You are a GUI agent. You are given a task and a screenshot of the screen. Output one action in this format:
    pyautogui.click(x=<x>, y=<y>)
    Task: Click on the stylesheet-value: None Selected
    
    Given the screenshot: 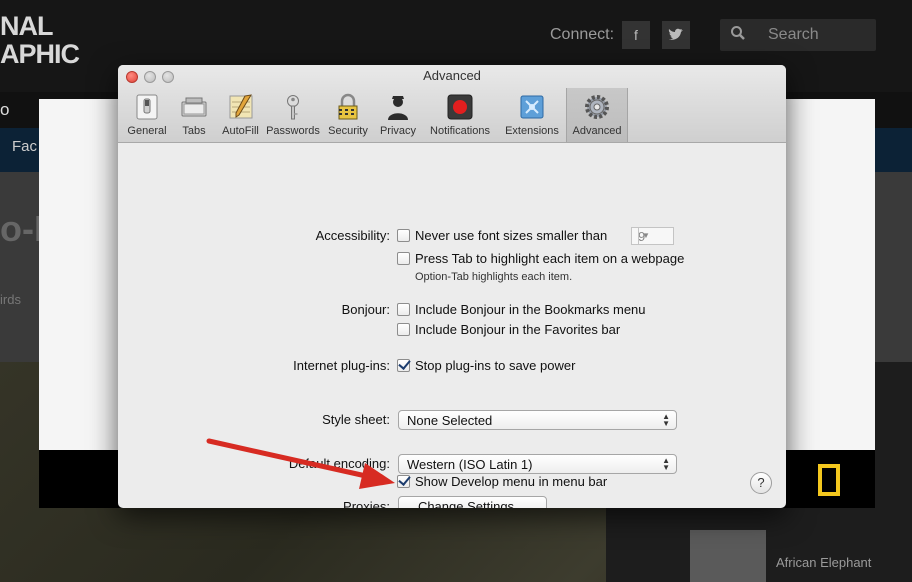 What is the action you would take?
    pyautogui.click(x=450, y=420)
    